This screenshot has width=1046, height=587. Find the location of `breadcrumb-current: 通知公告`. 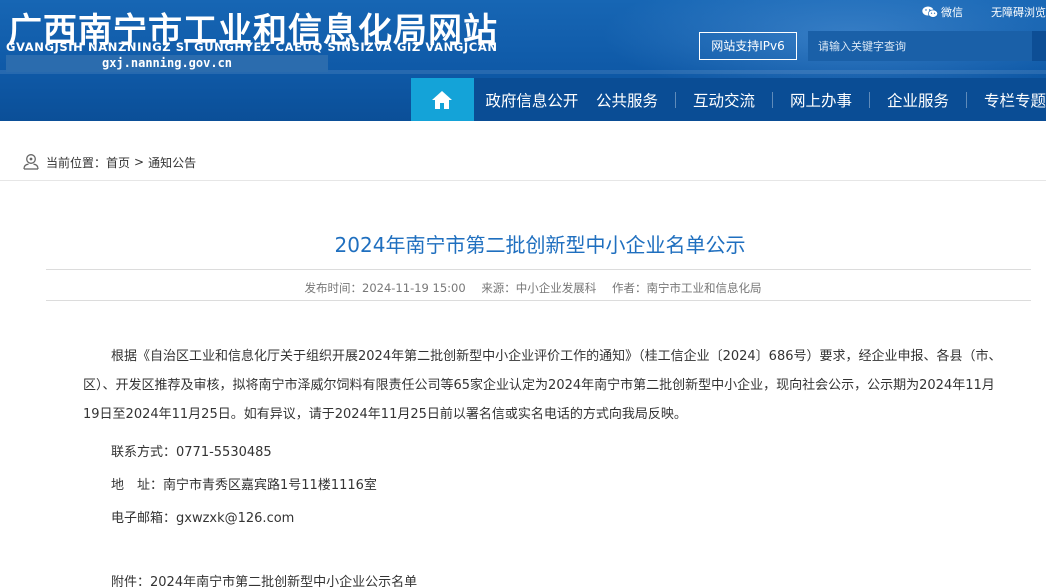

breadcrumb-current: 通知公告 is located at coordinates (172, 162).